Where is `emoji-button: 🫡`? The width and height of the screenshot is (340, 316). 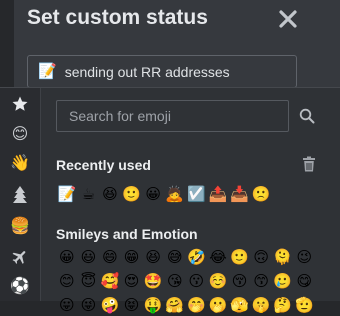 emoji-button: 🫡 is located at coordinates (305, 305).